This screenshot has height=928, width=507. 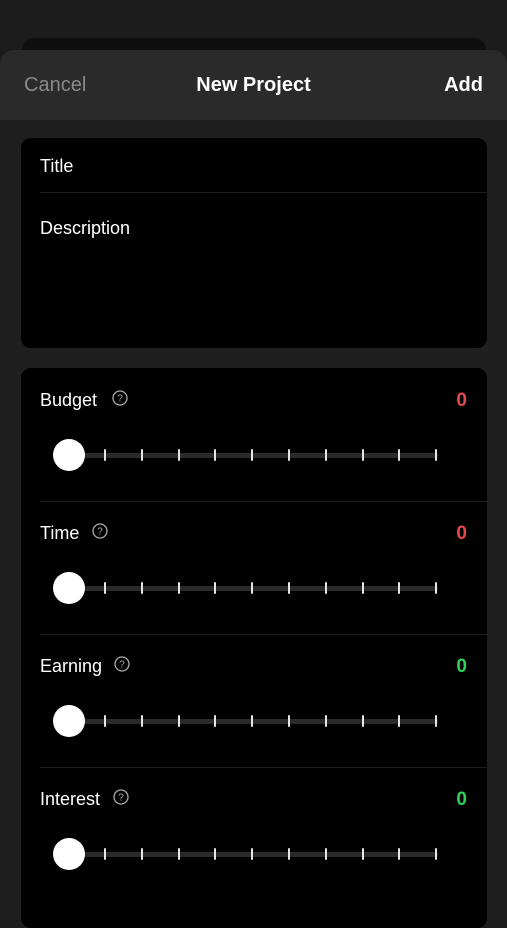 I want to click on add-button: Add, so click(x=463, y=85).